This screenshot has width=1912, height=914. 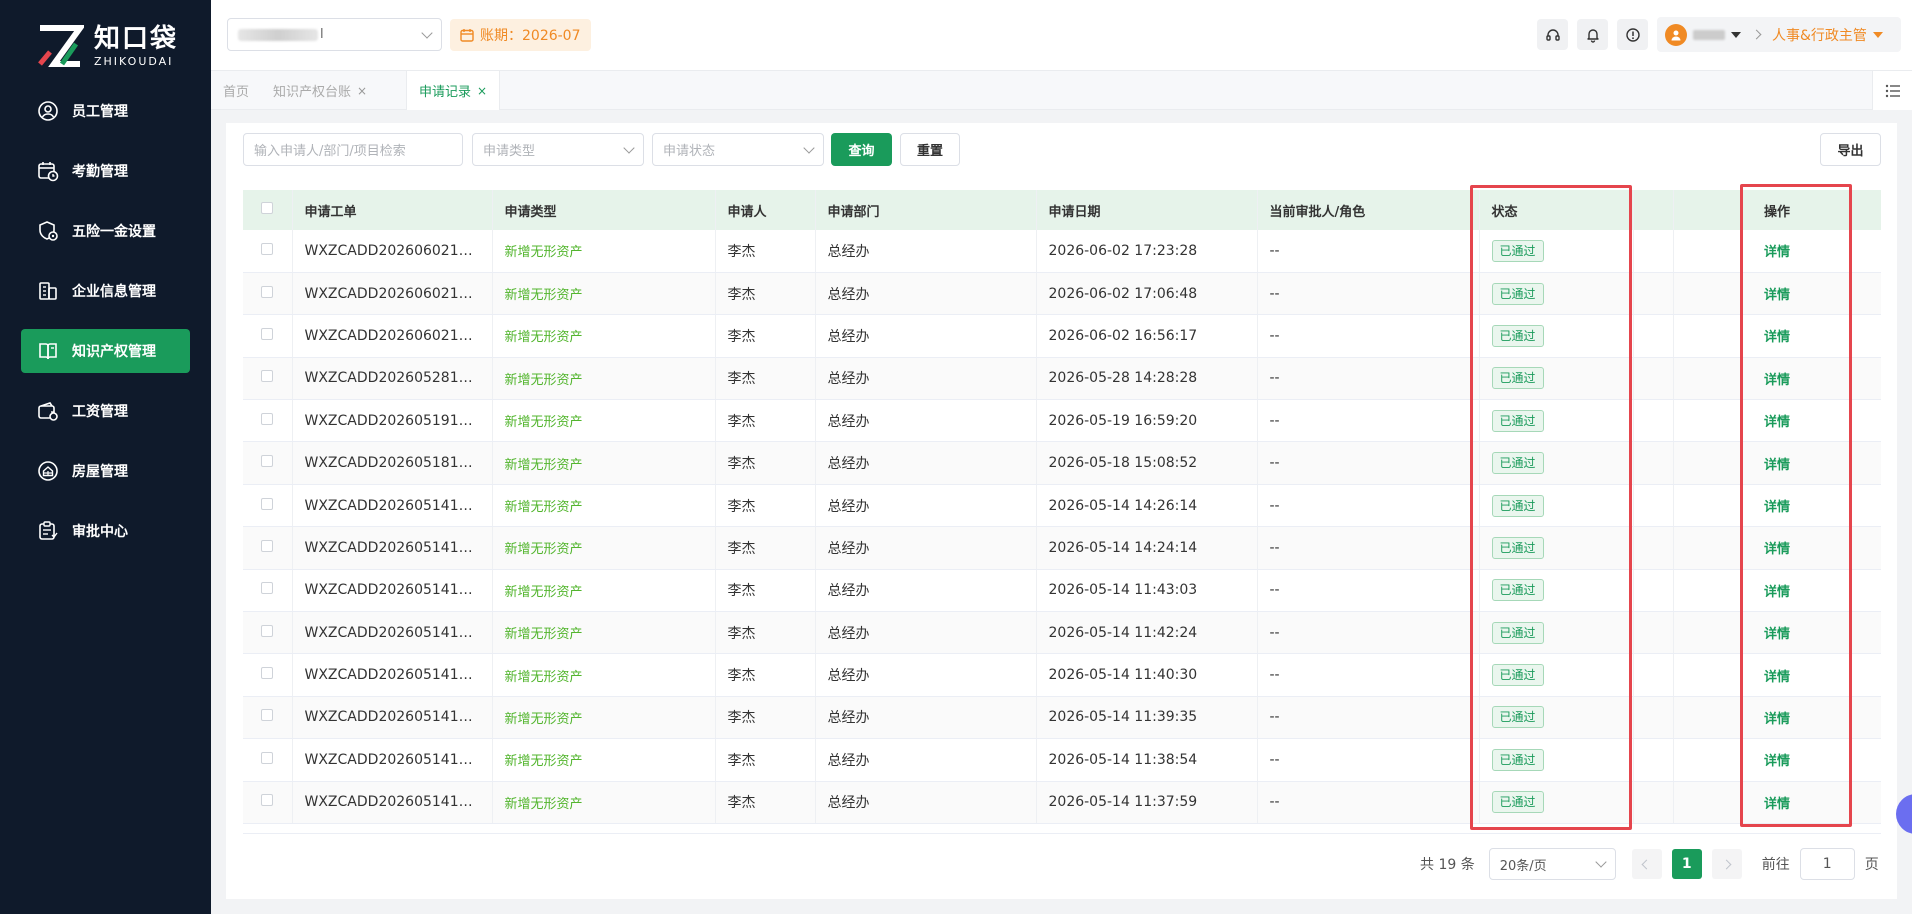 I want to click on sidebar-item-3: 企业信息管理, so click(x=105, y=291).